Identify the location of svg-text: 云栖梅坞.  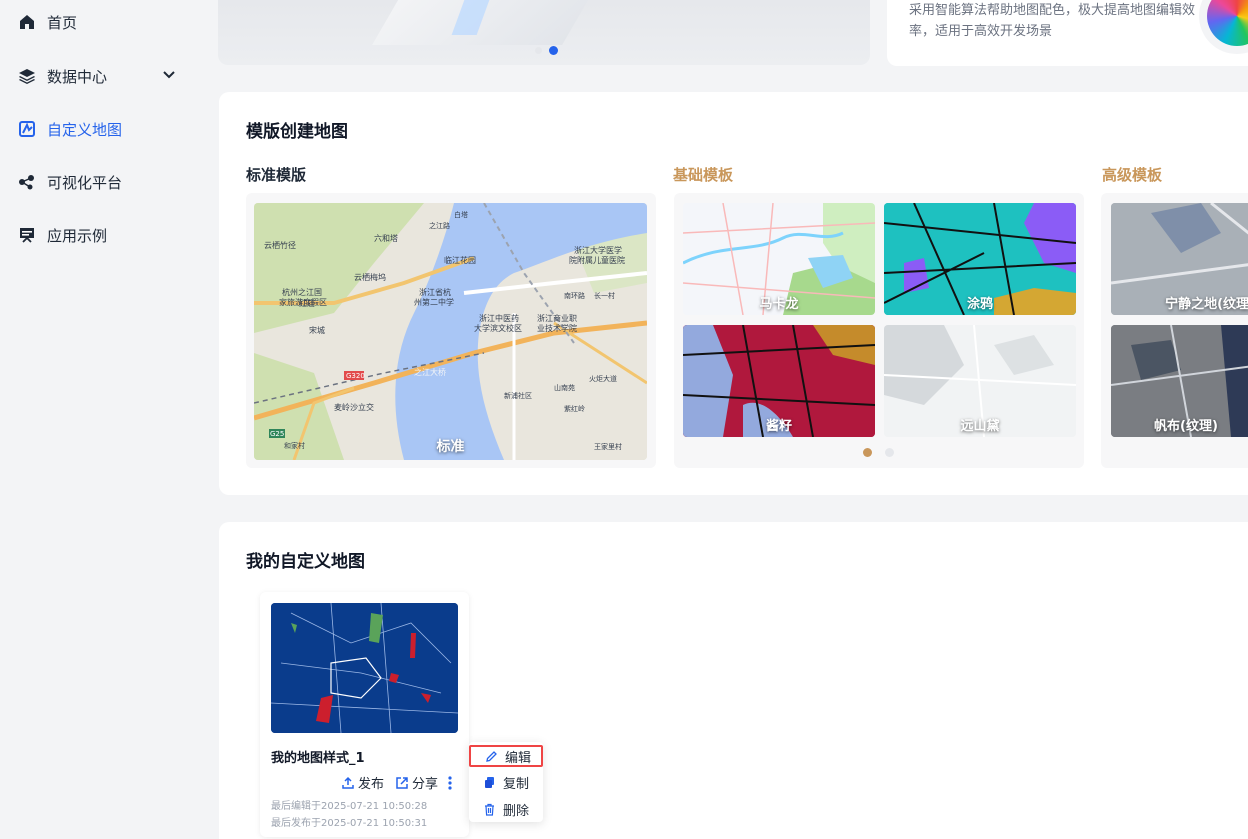
(370, 277).